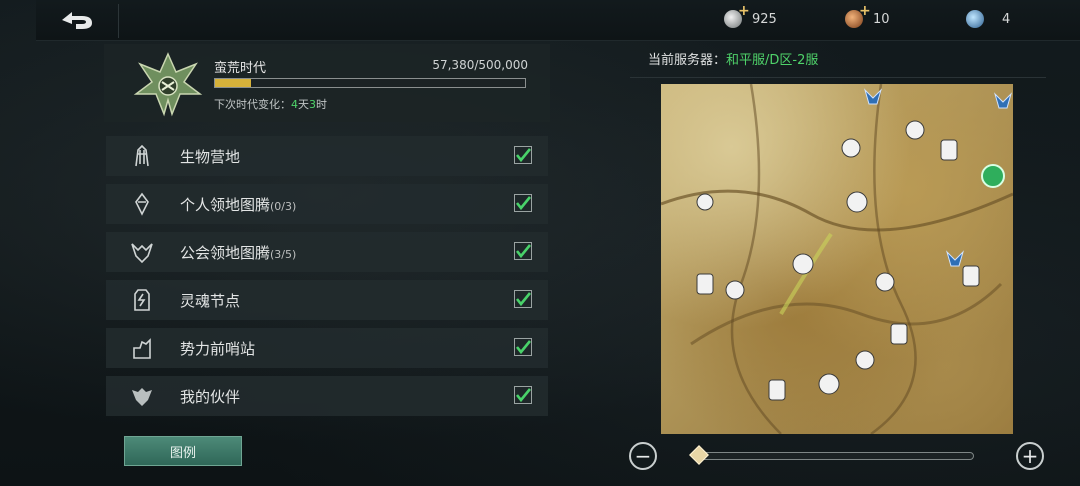 Image resolution: width=1080 pixels, height=486 pixels. I want to click on era-progress-bar, so click(370, 83).